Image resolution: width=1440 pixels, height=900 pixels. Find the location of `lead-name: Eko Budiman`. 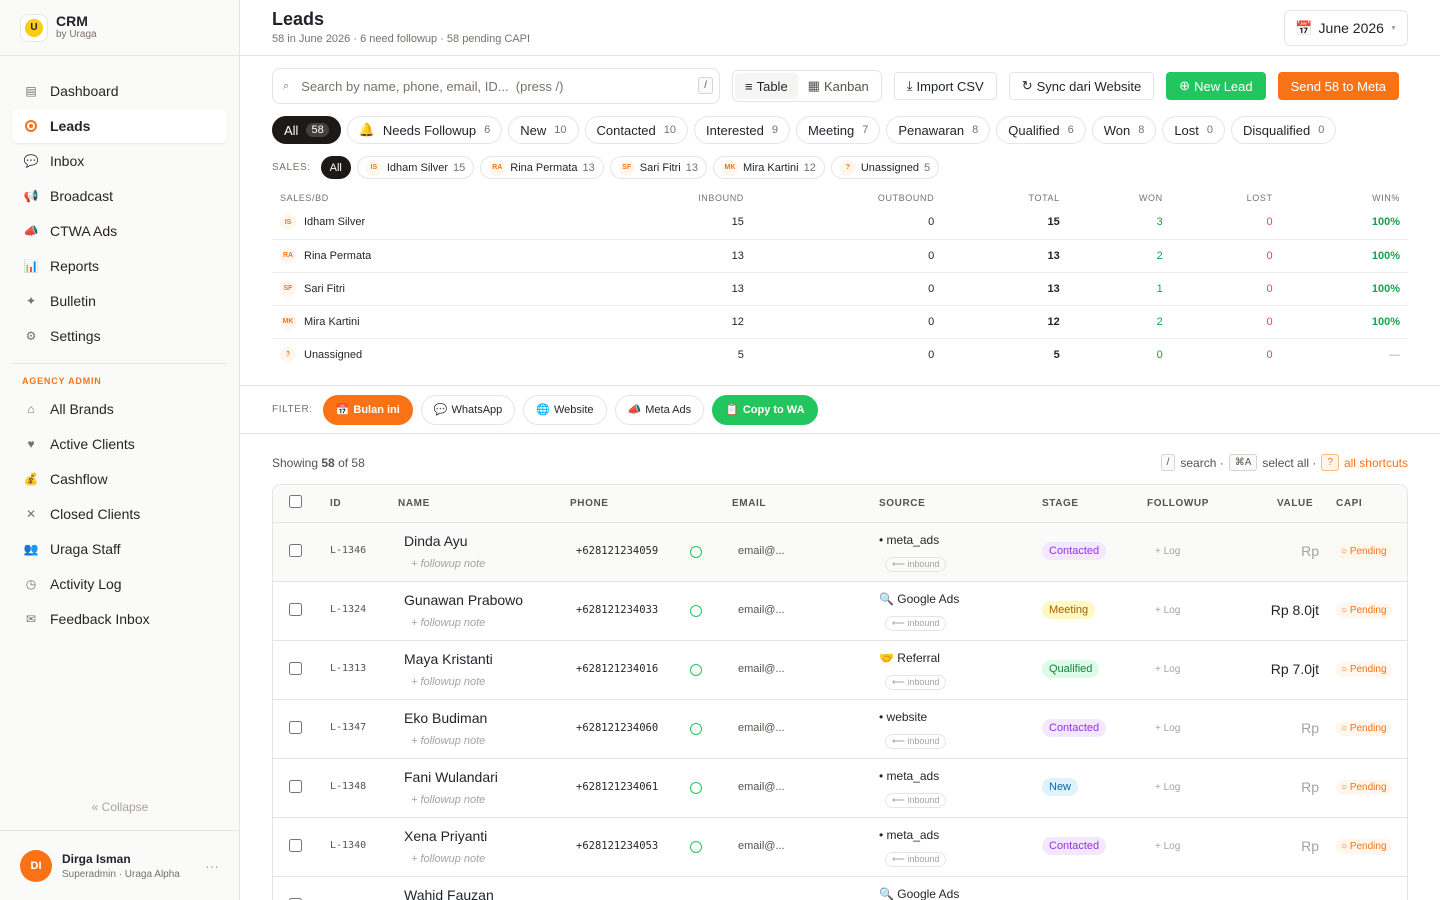

lead-name: Eko Budiman is located at coordinates (445, 718).